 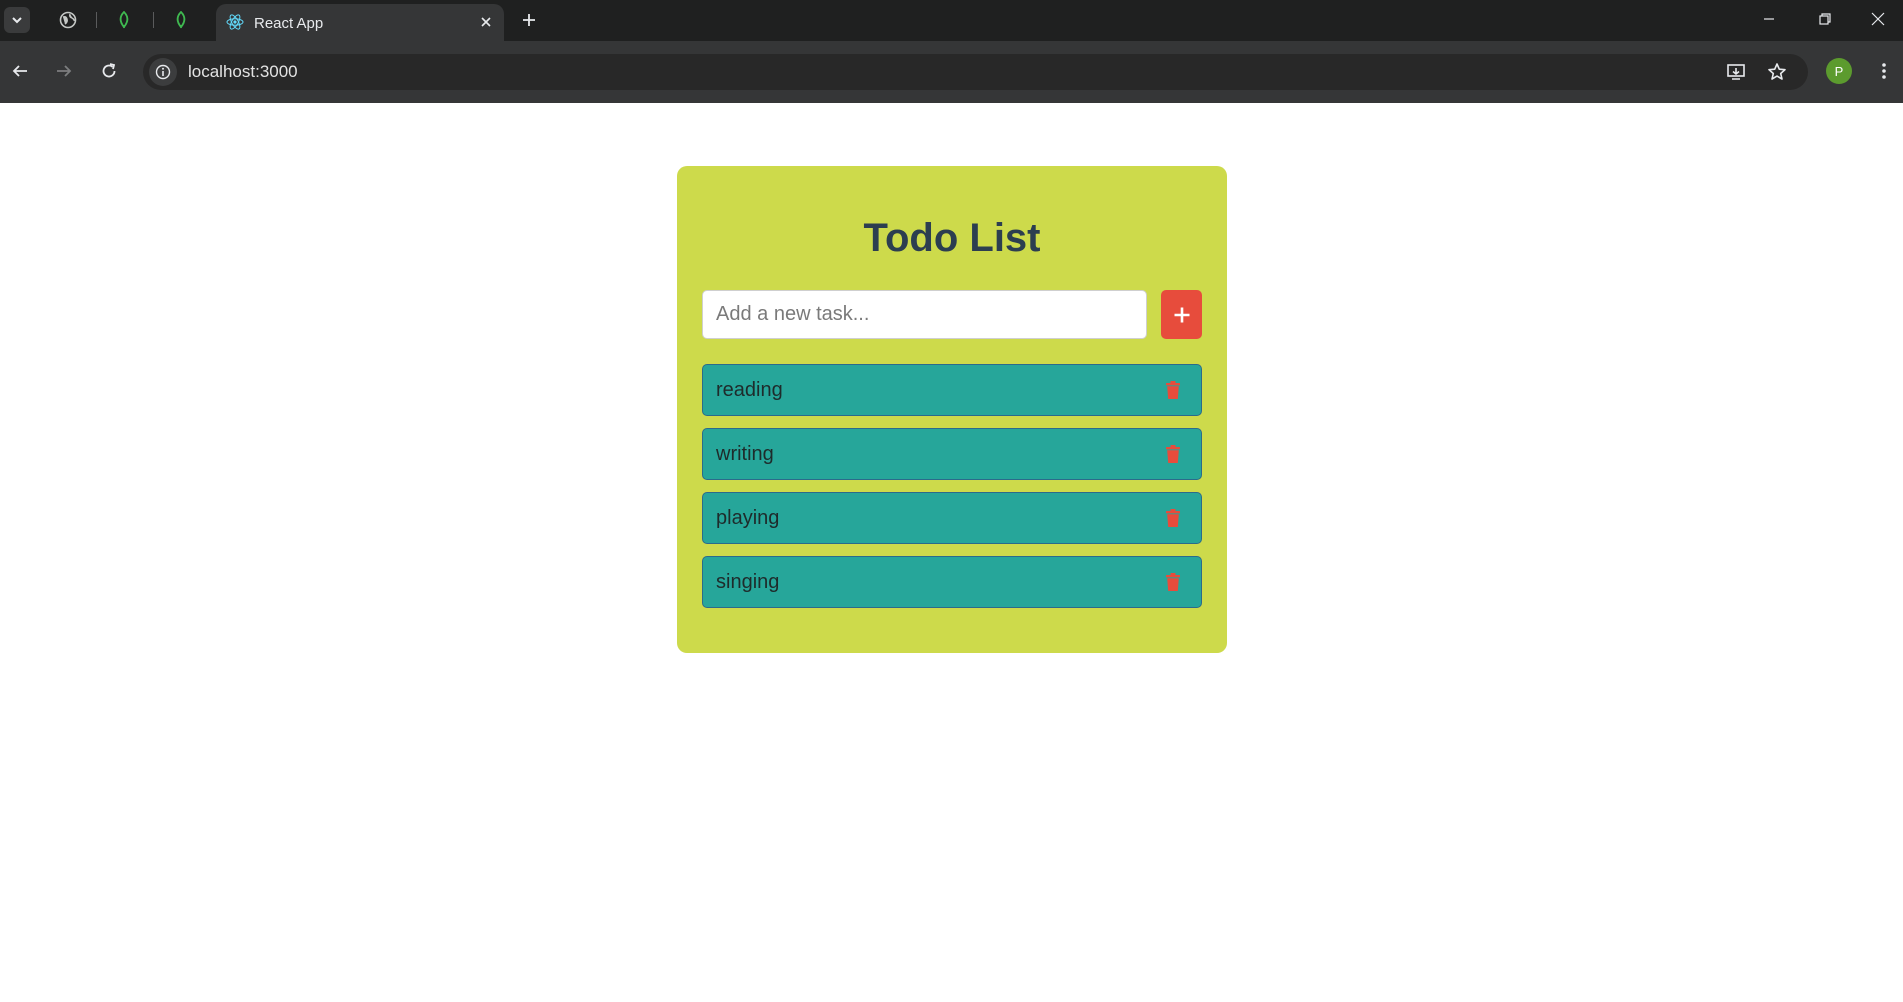 I want to click on tab-close-button, so click(x=486, y=22).